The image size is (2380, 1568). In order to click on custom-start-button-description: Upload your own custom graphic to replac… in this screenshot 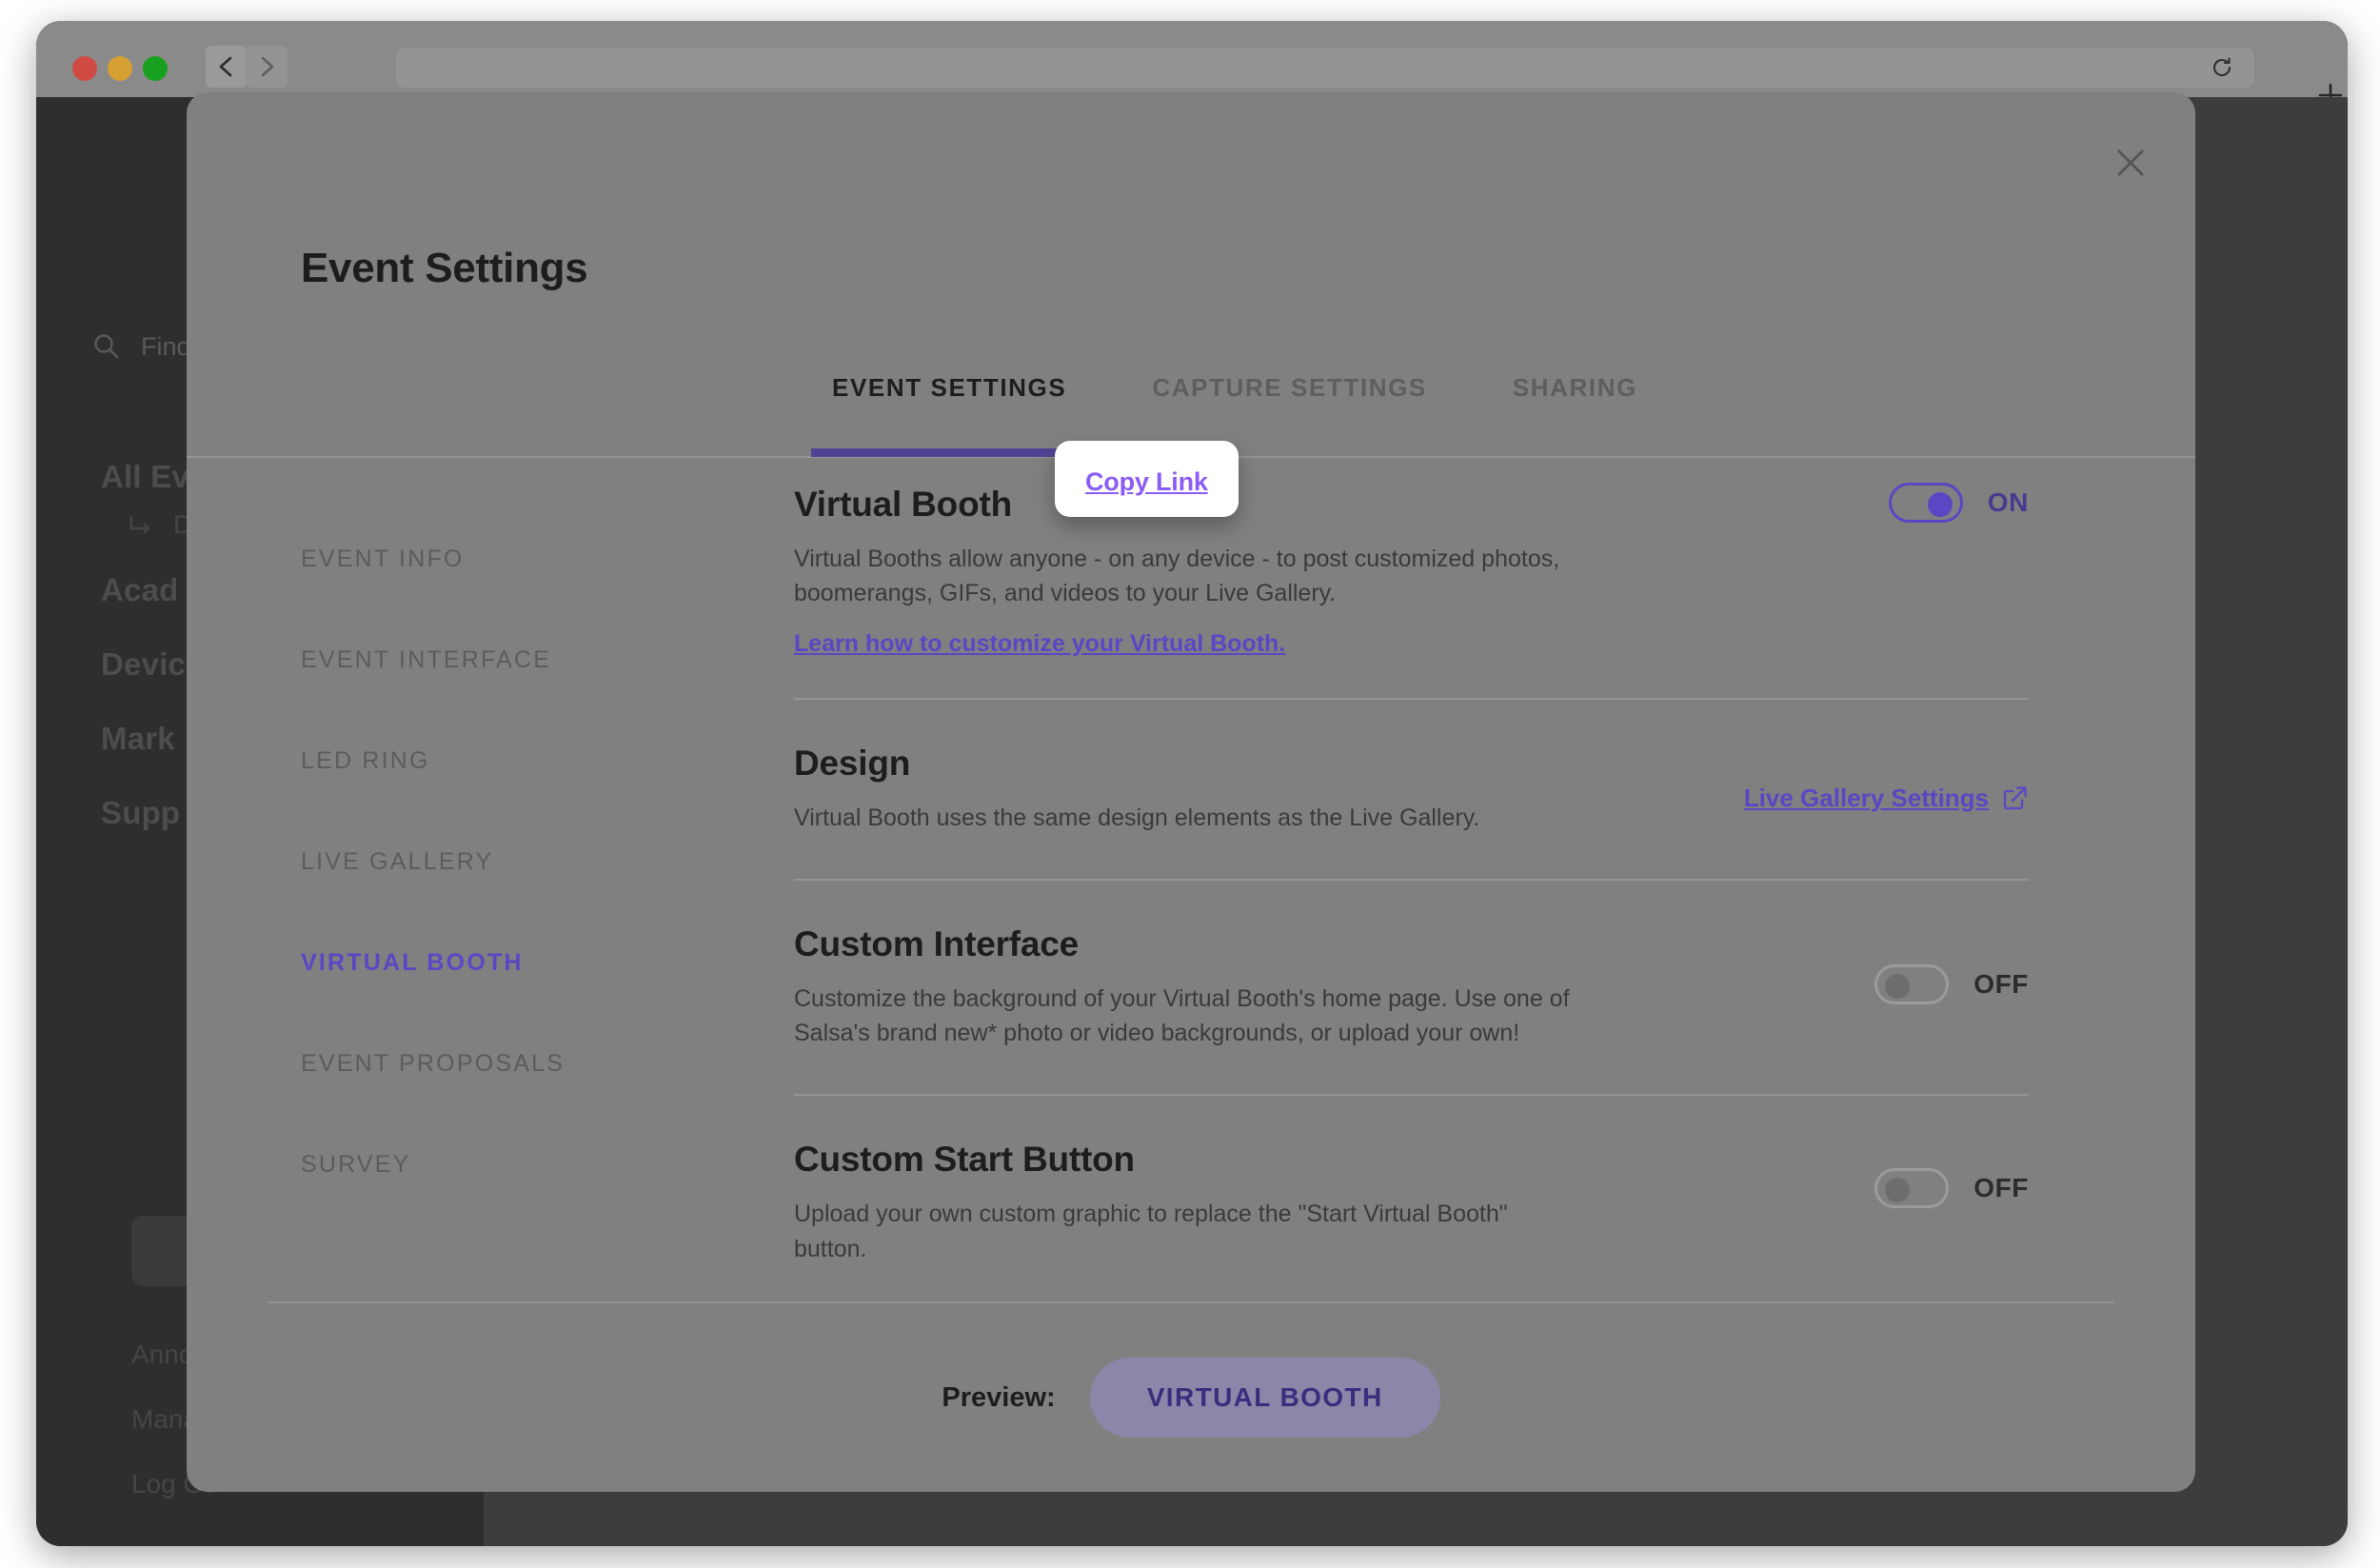, I will do `click(1151, 1232)`.